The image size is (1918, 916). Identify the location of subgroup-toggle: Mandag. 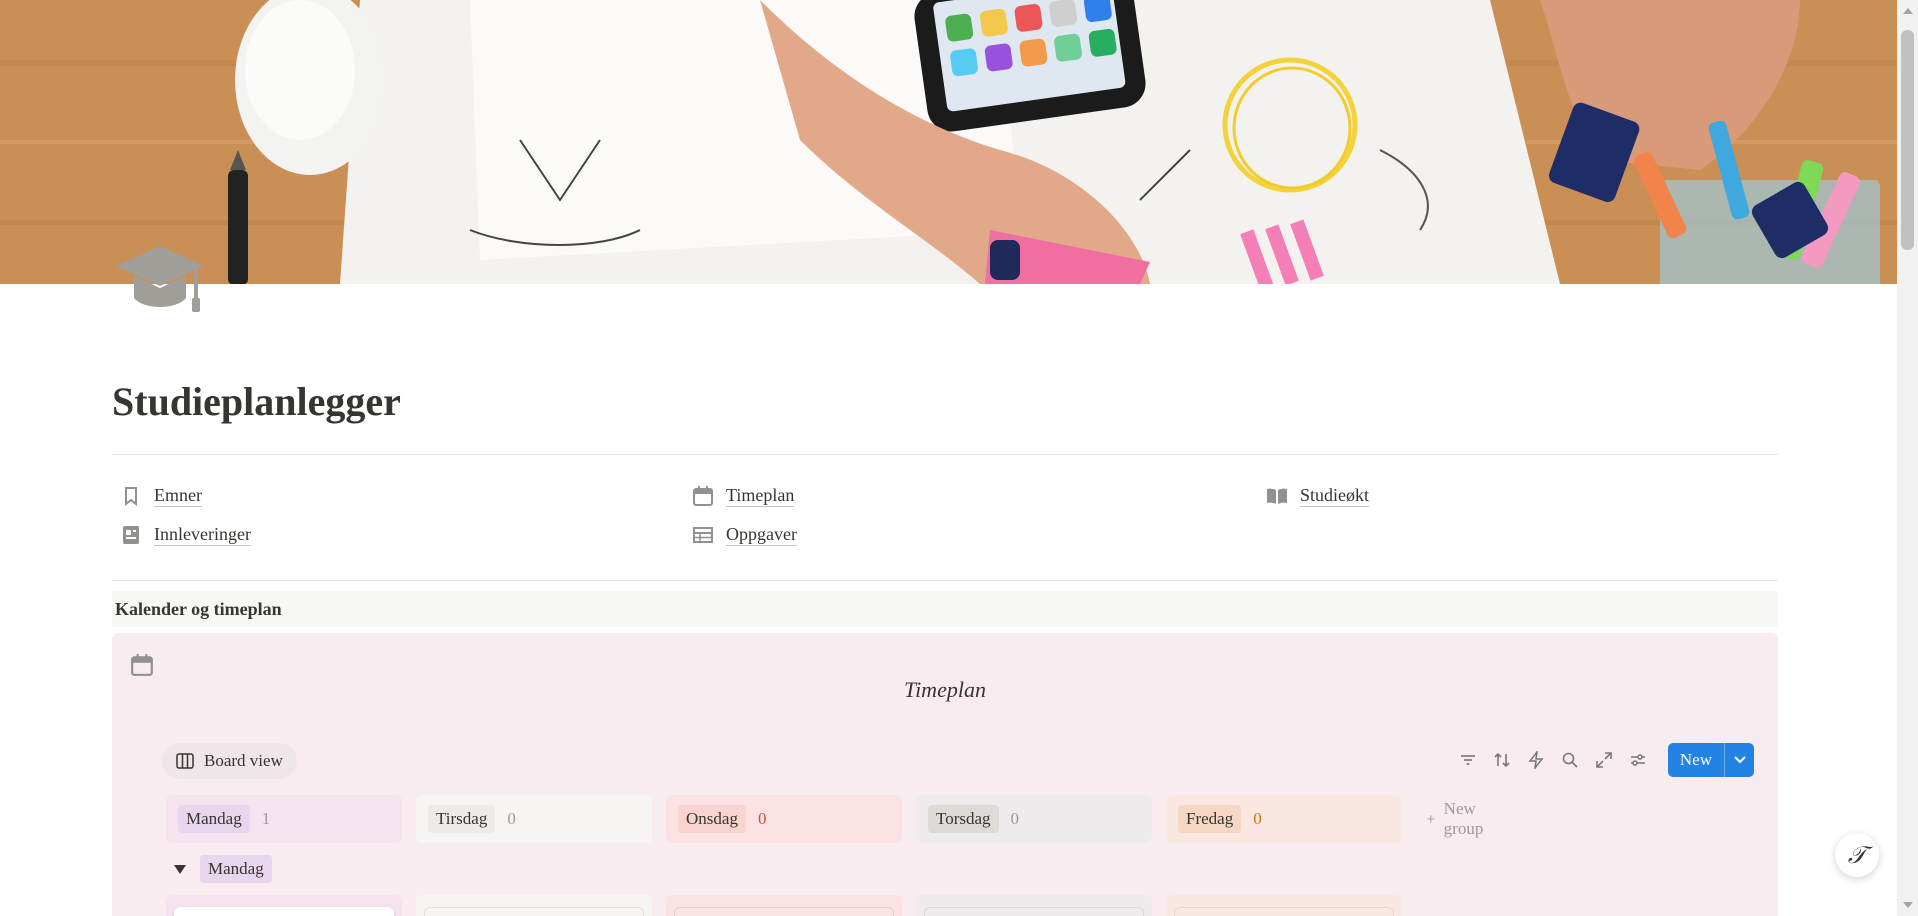
(223, 869).